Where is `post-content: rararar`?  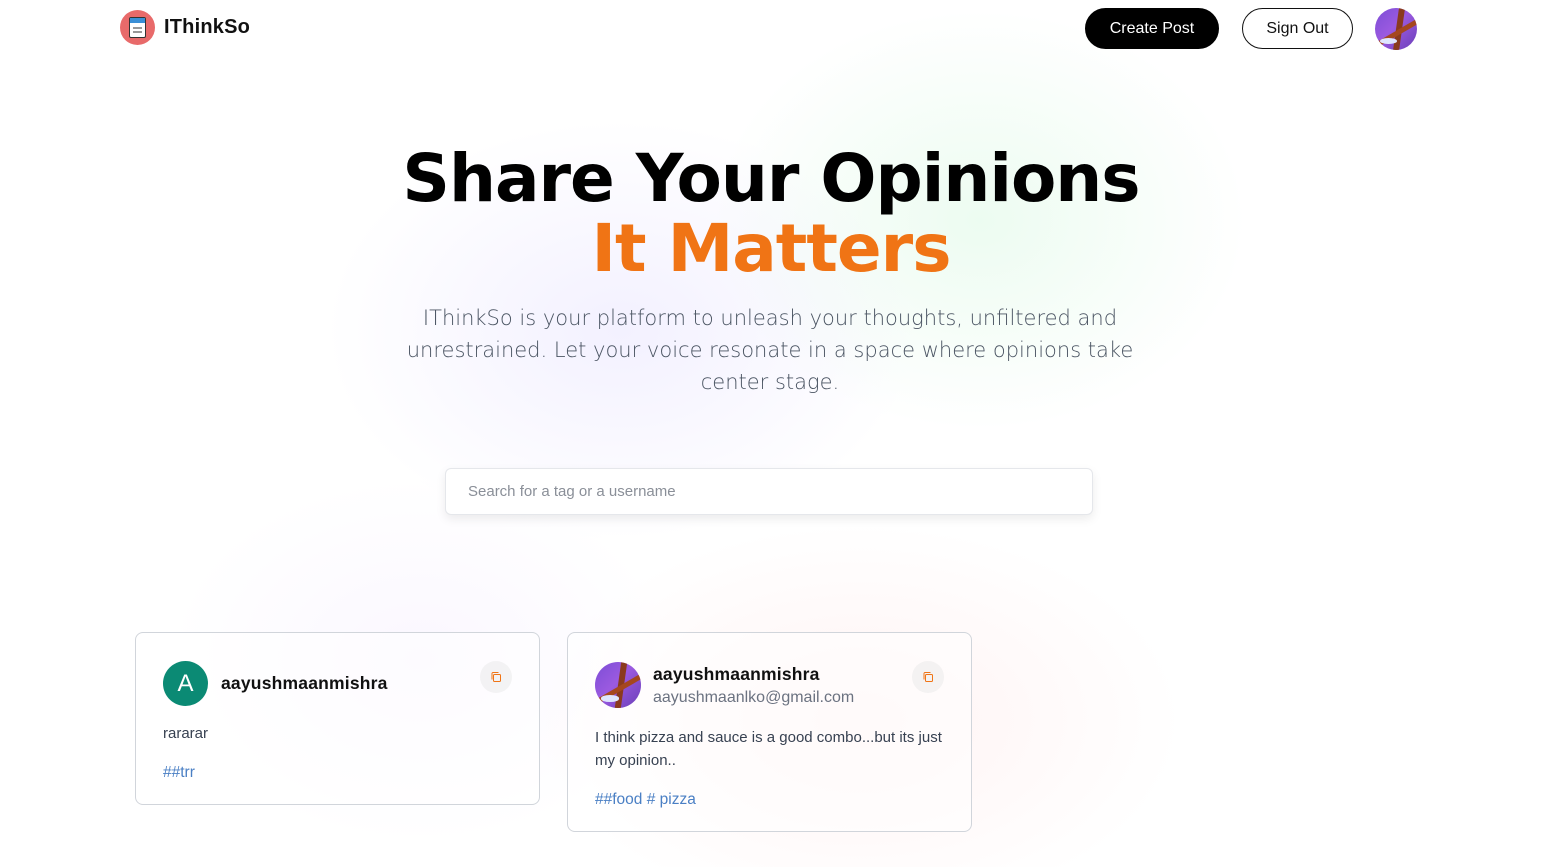 post-content: rararar is located at coordinates (186, 733).